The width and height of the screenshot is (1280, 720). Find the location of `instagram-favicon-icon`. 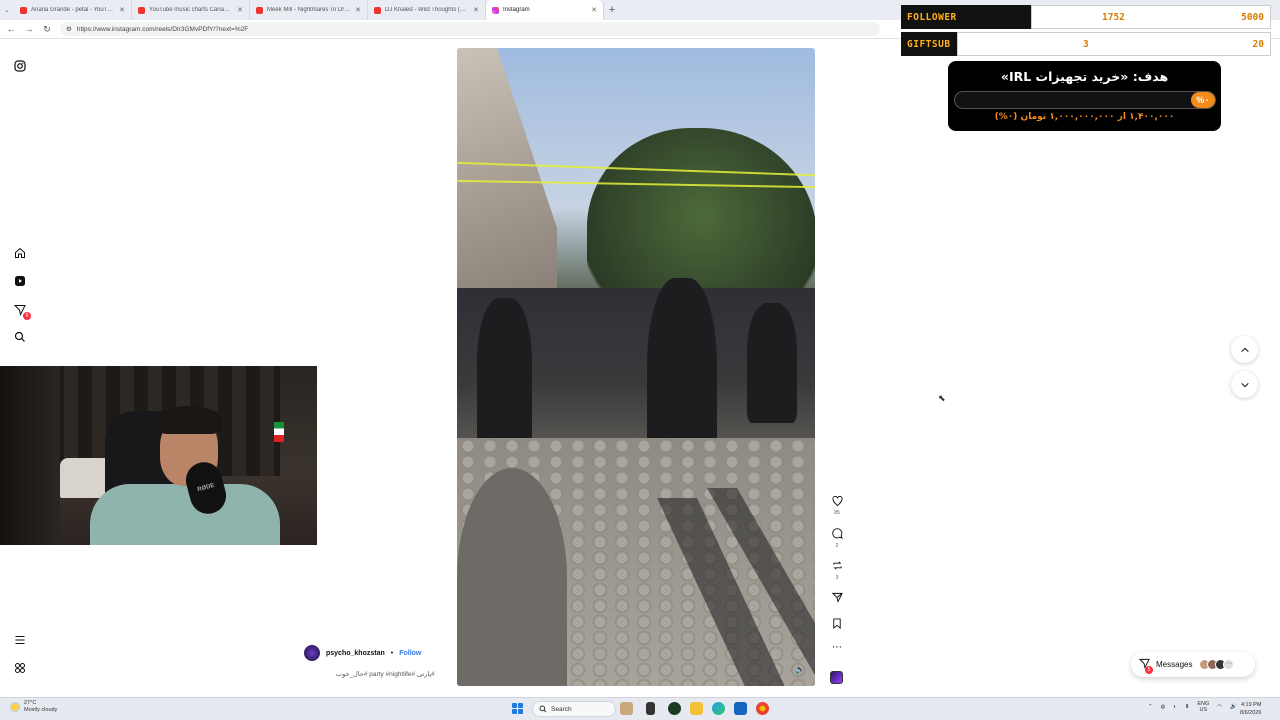

instagram-favicon-icon is located at coordinates (495, 10).